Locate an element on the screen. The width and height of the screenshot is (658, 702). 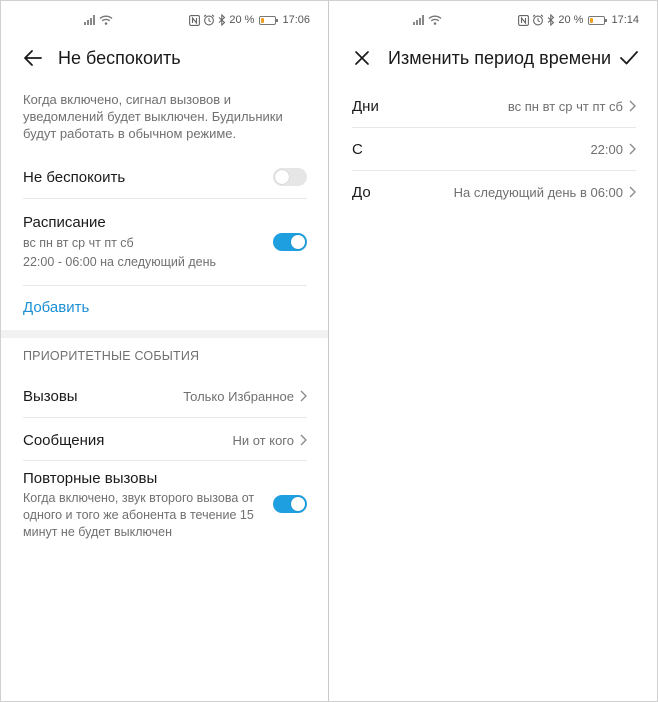
calls-row: Вызовы Только Избранное is located at coordinates (165, 396).